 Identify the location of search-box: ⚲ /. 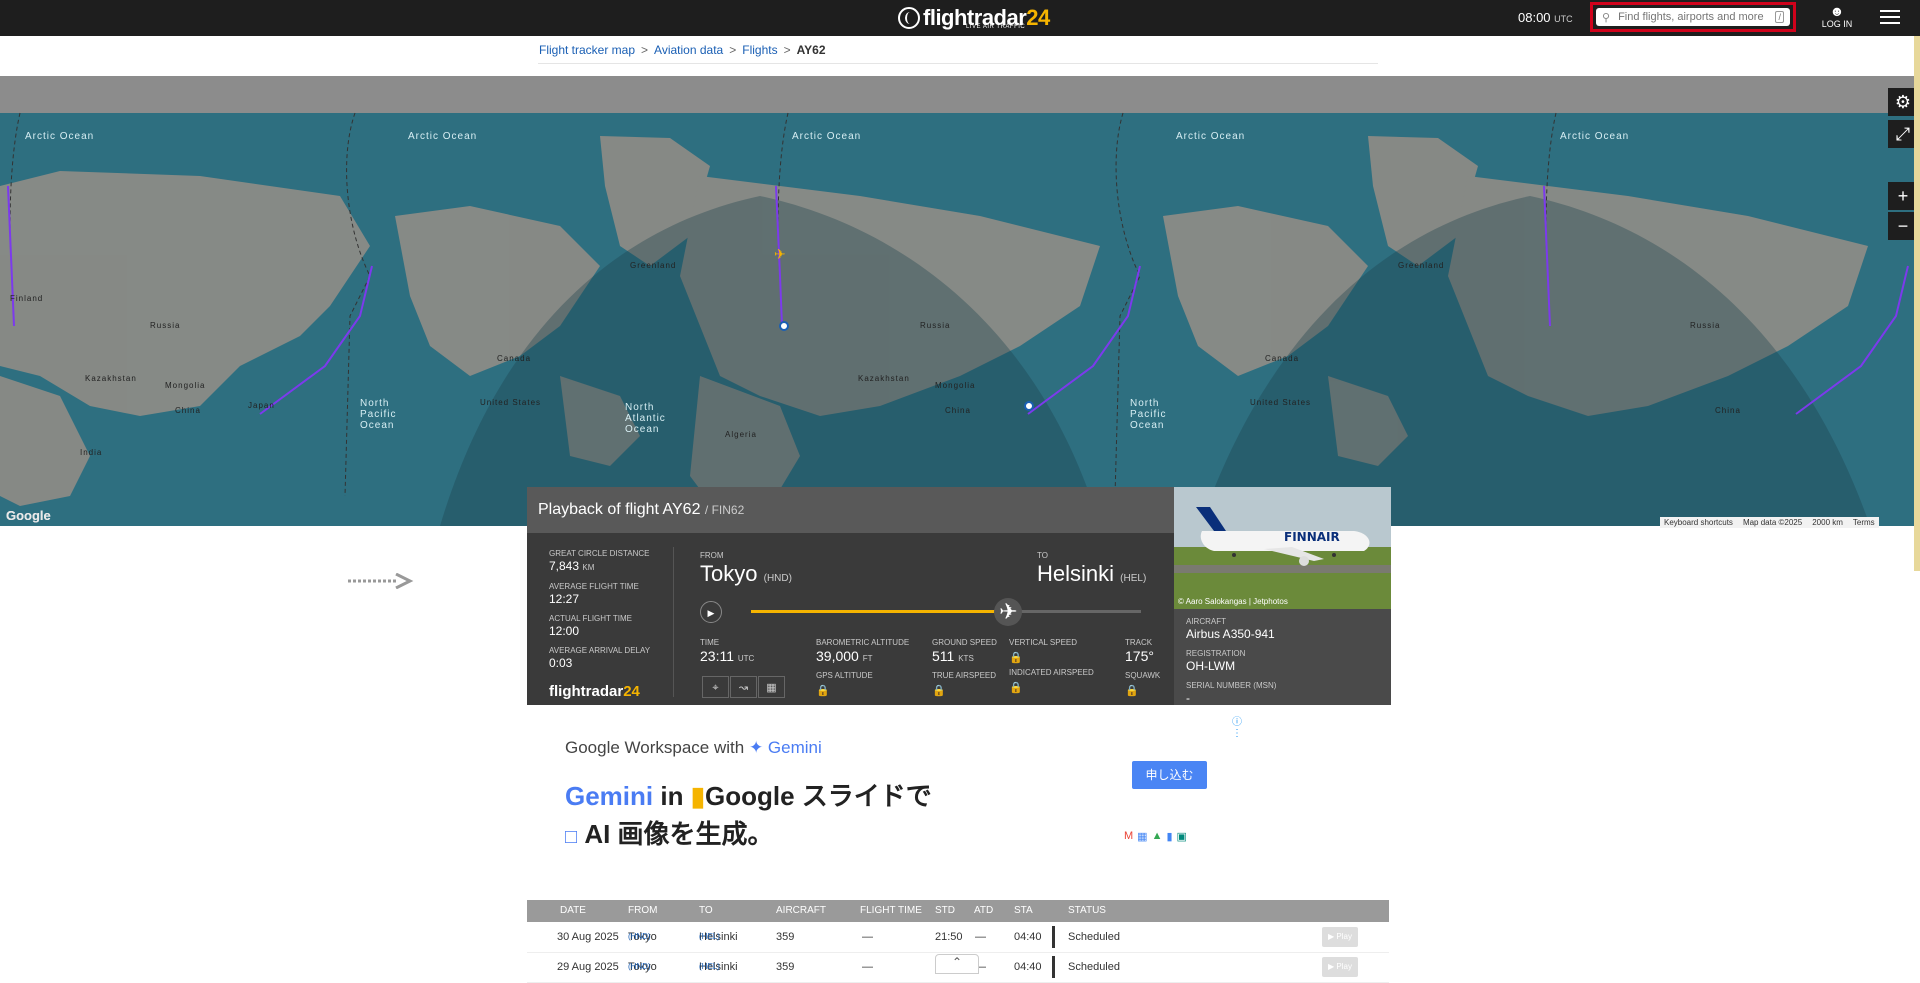
(1693, 17).